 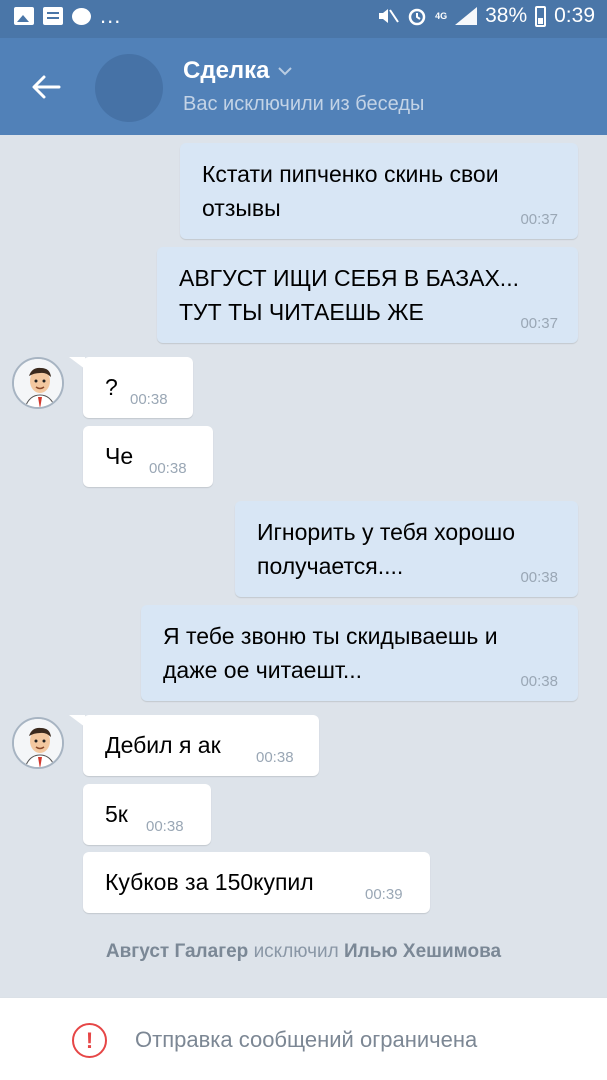 What do you see at coordinates (148, 456) in the screenshot?
I see `message-bubble-incoming: Че 00:38` at bounding box center [148, 456].